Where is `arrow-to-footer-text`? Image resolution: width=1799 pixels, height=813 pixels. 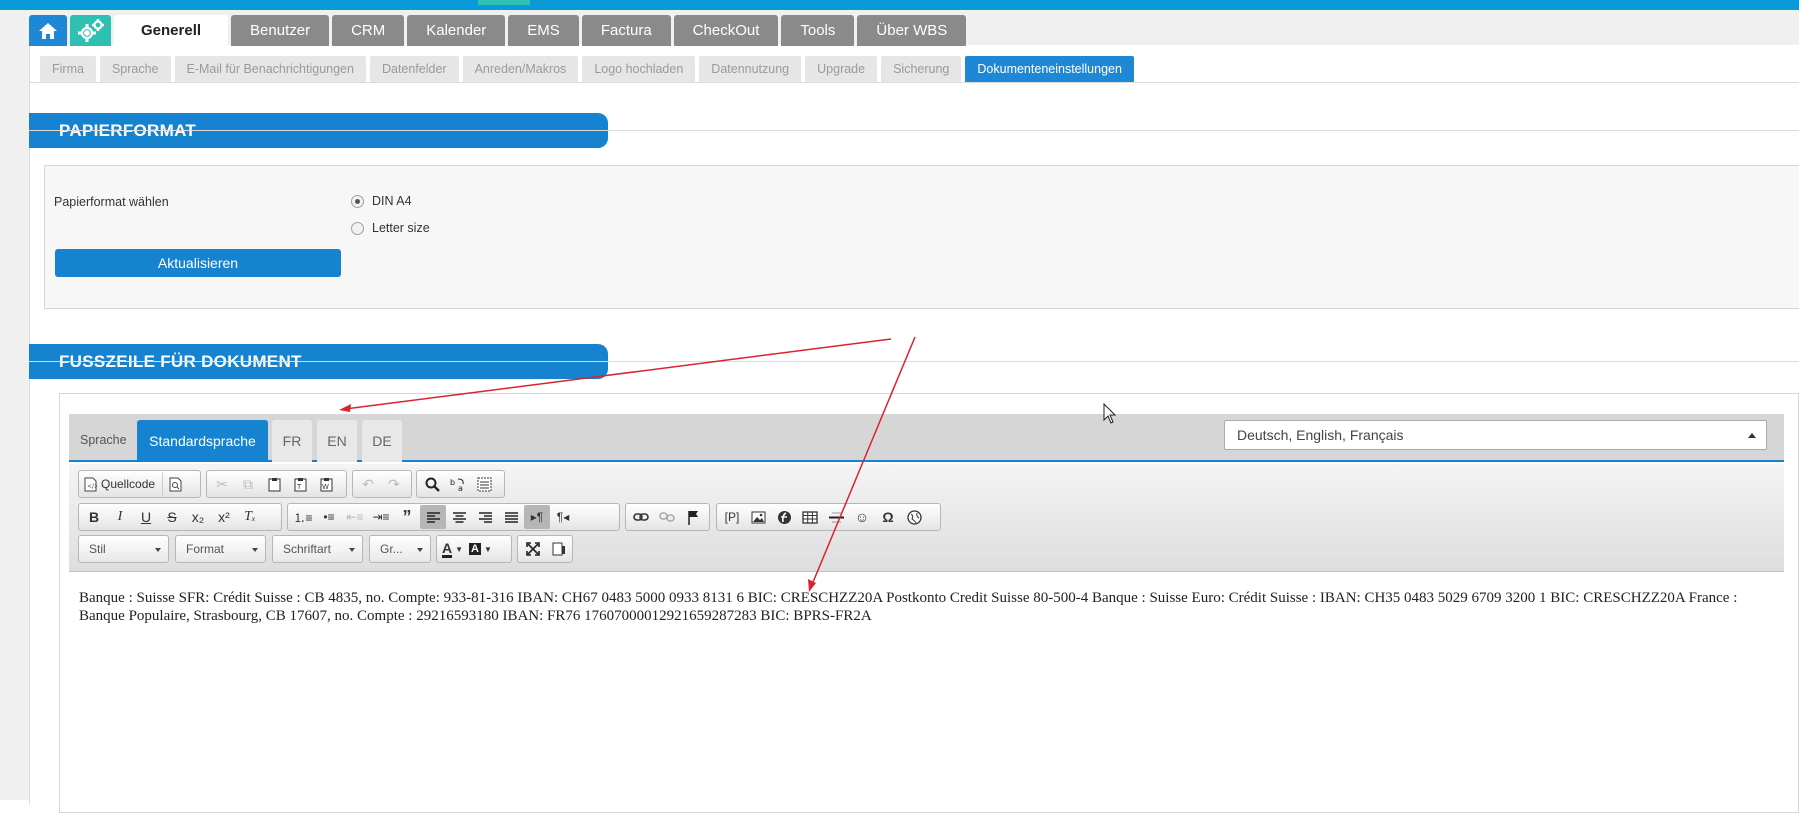
arrow-to-footer-text is located at coordinates (863, 462).